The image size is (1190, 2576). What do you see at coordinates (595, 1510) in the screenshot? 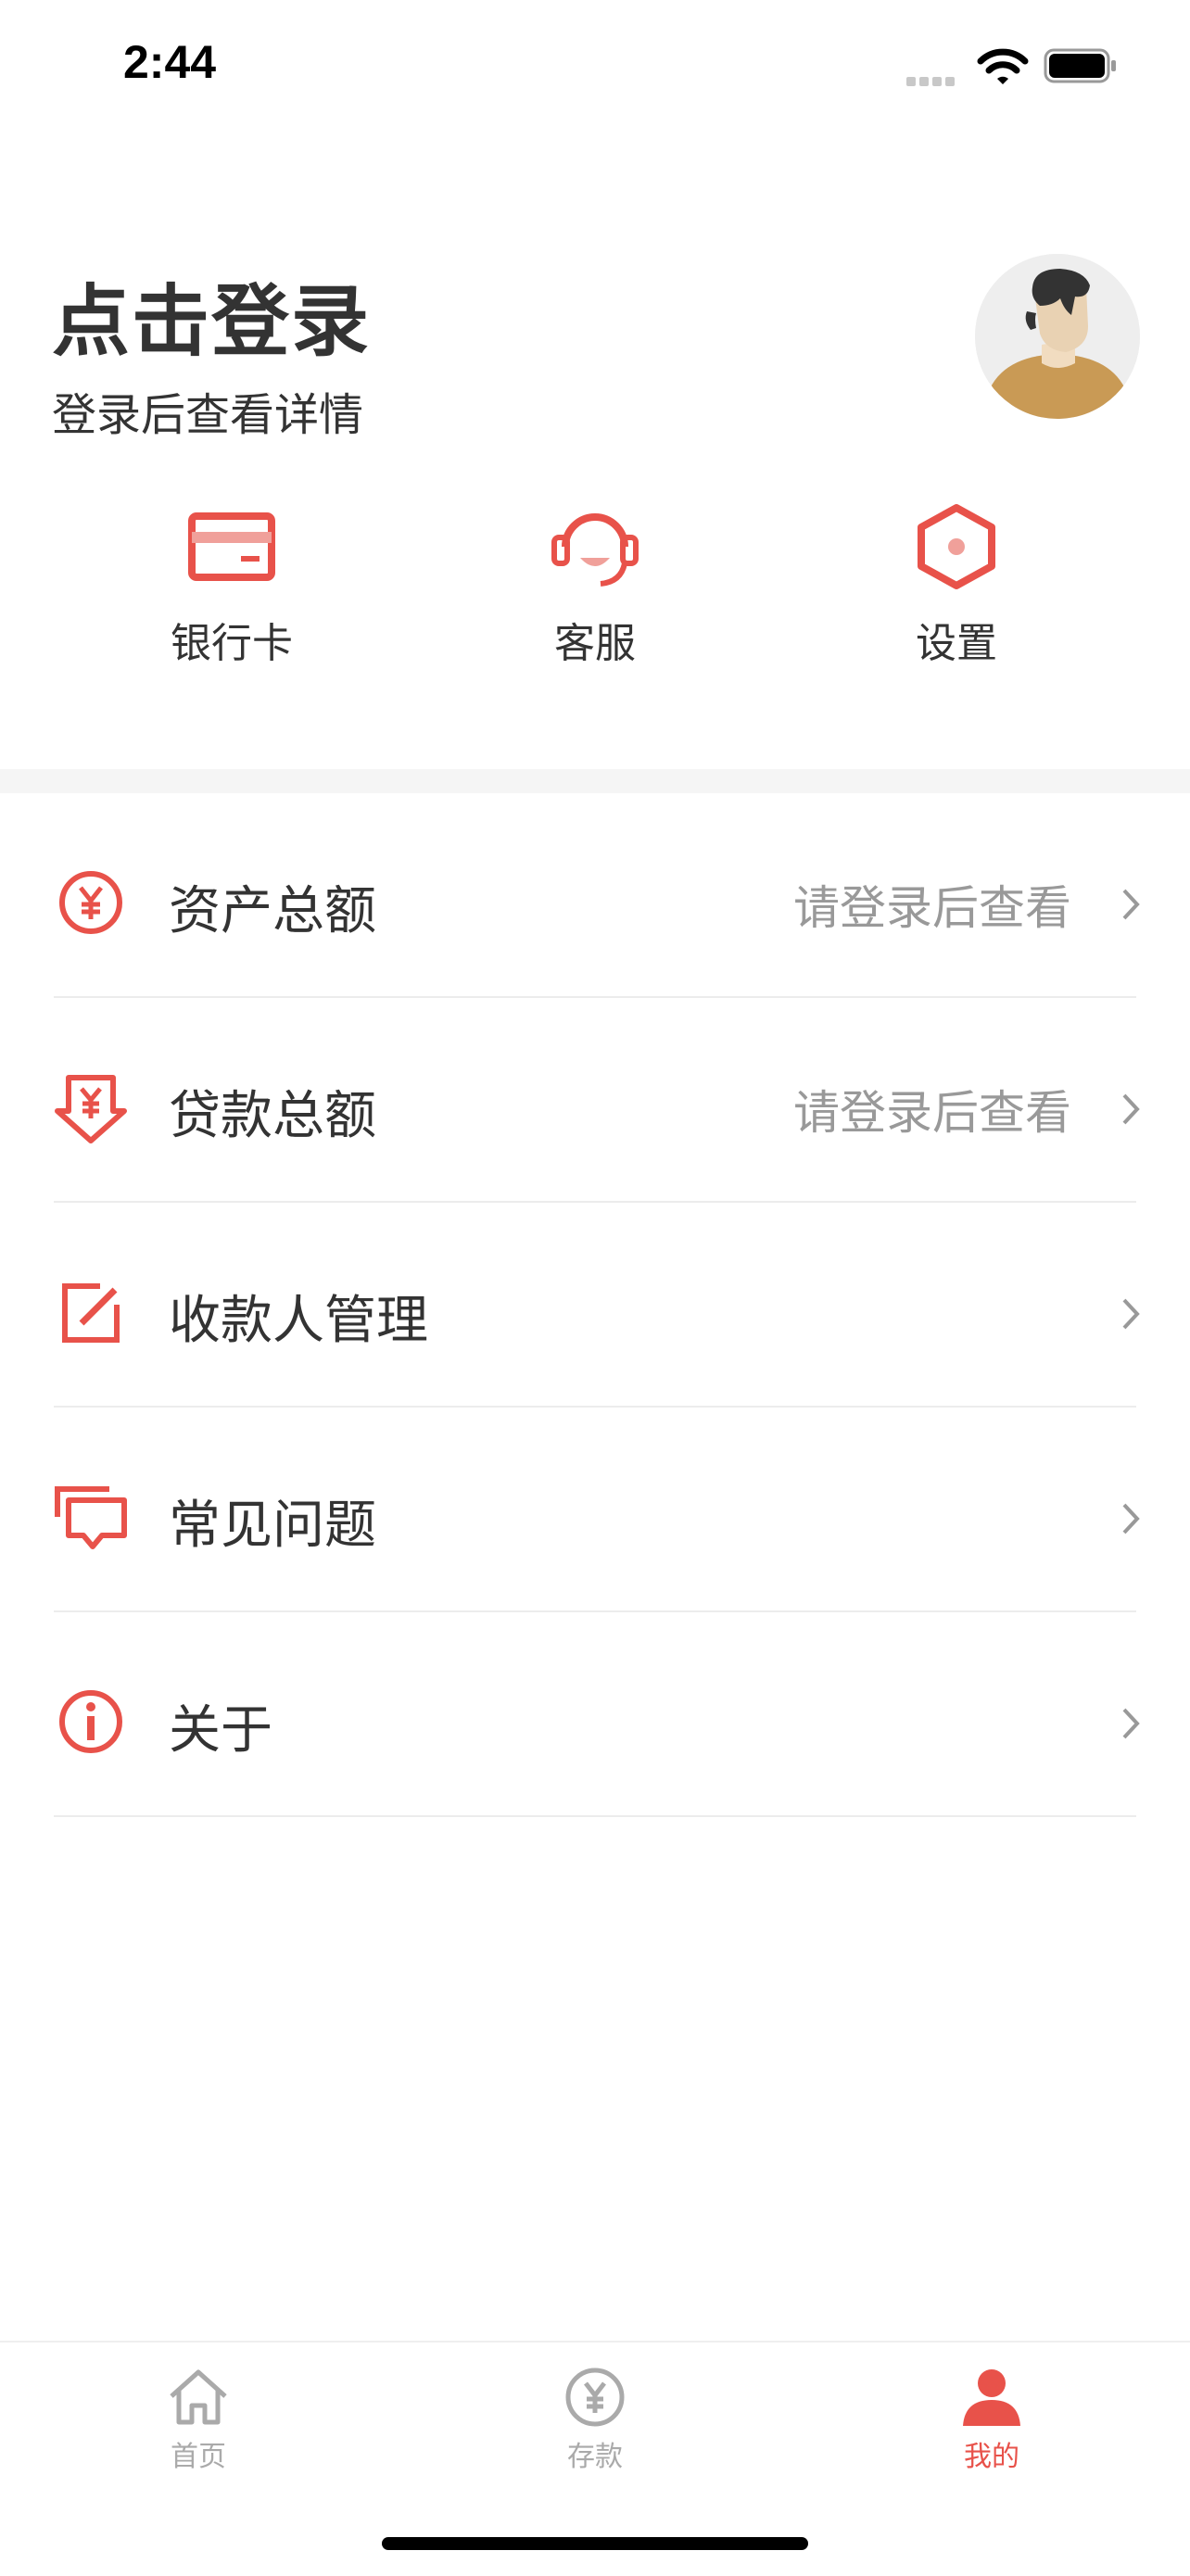
I see `menu-item-faq: 常见问题` at bounding box center [595, 1510].